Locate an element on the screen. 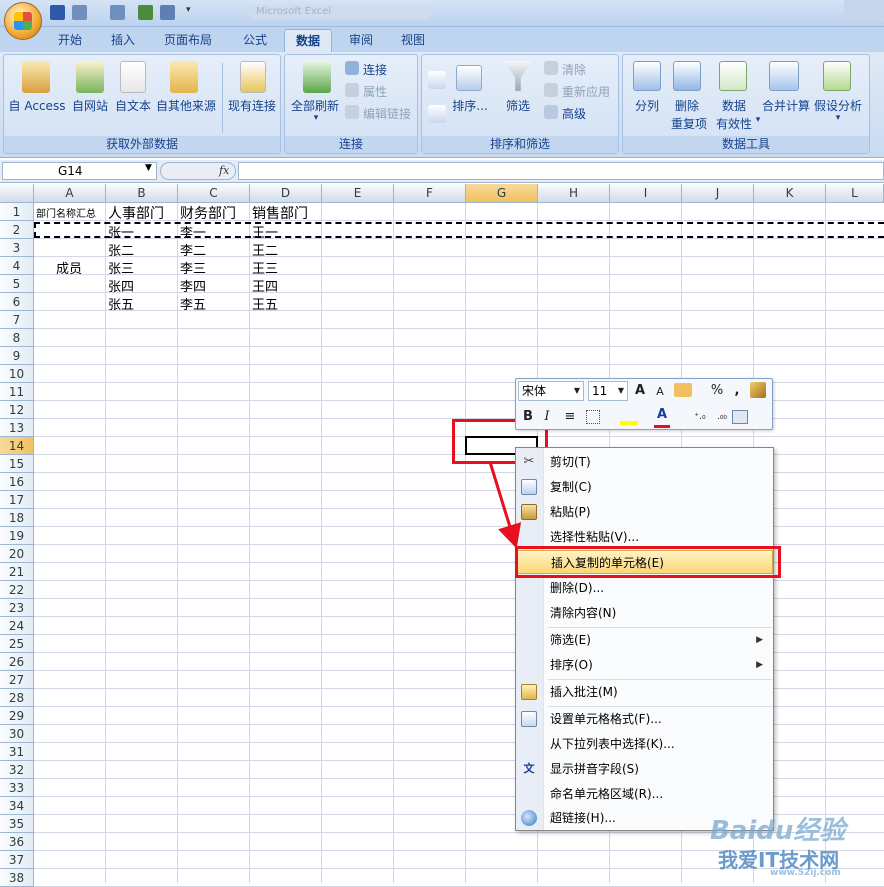  row-header: 23 is located at coordinates (17, 608).